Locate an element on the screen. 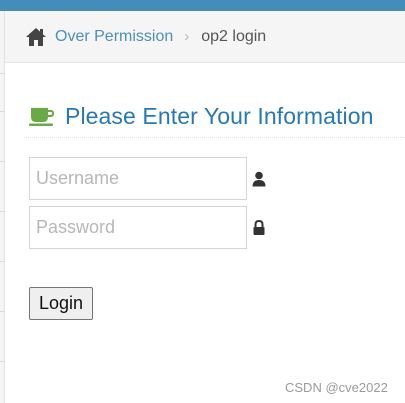  breadcrumb-link-over-permission: Over Permission is located at coordinates (114, 37).